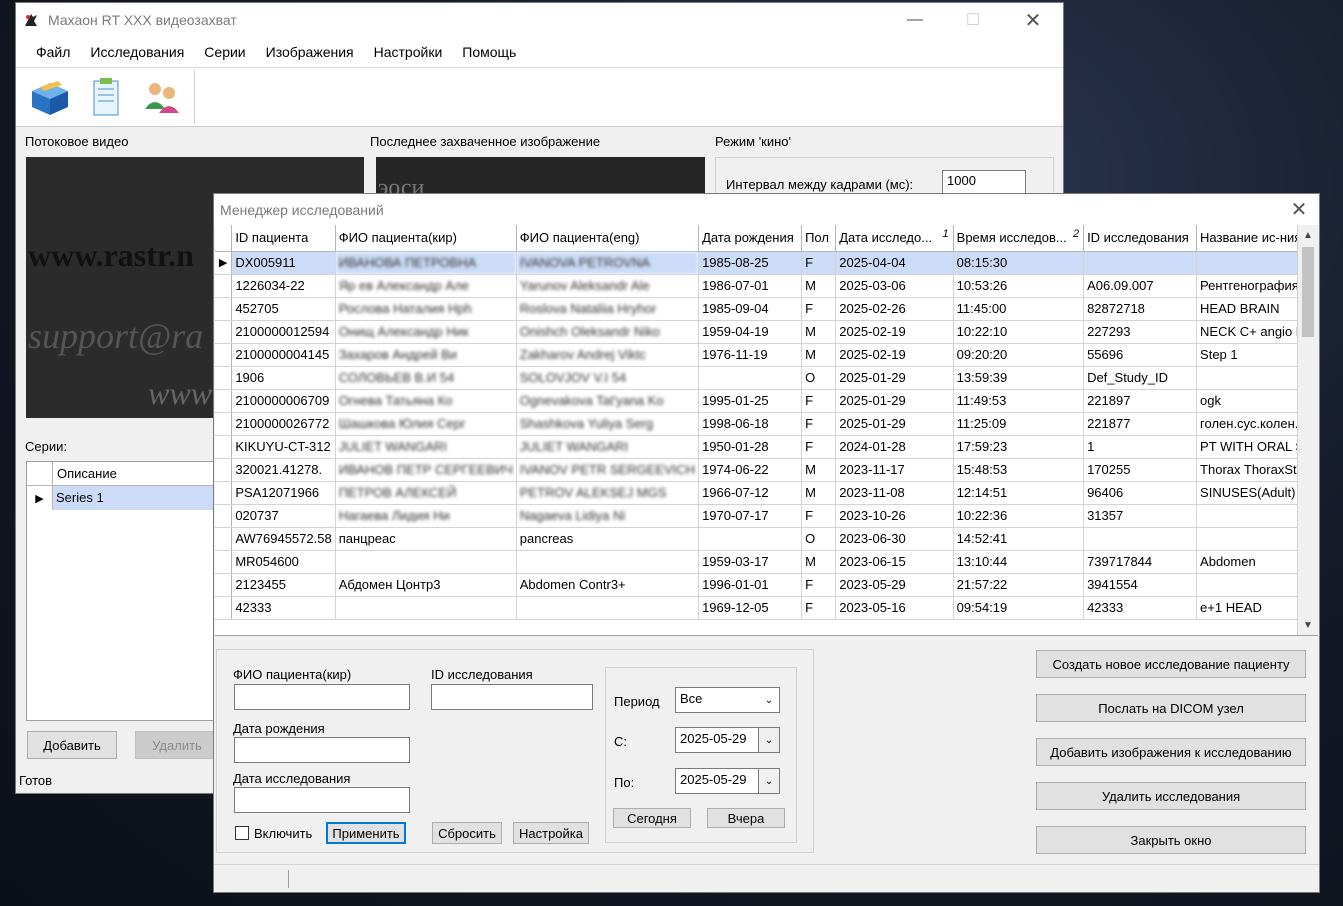 The image size is (1343, 906). I want to click on to-date-value: 2025-05-29, so click(713, 779).